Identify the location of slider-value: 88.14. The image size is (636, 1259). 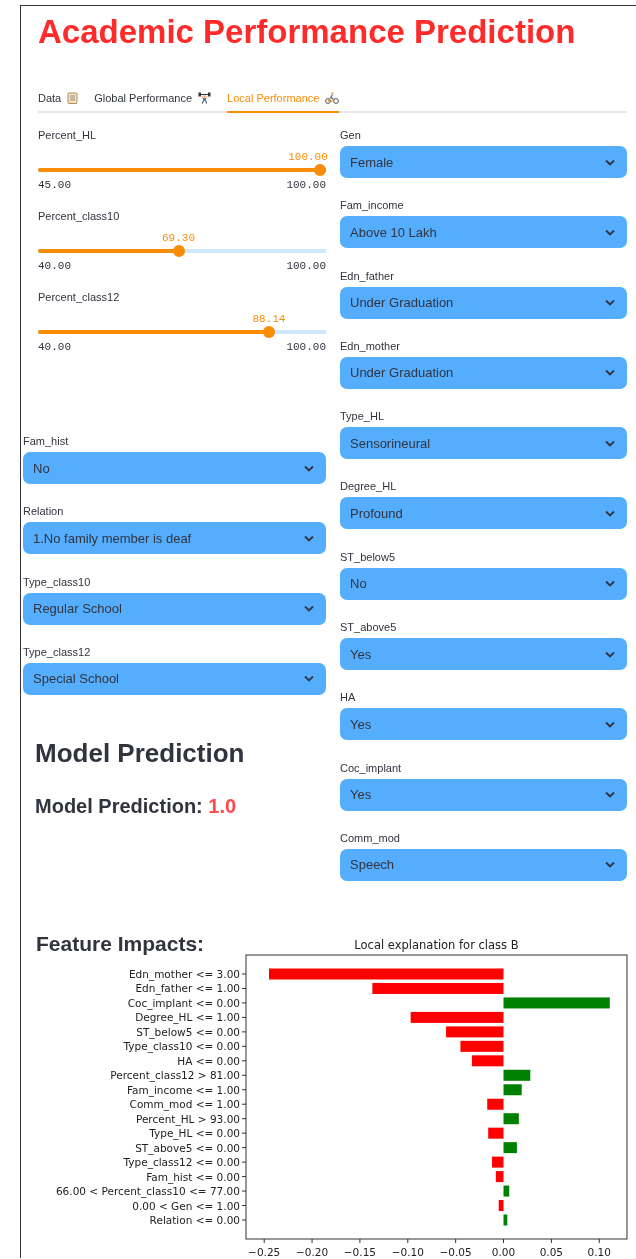
(269, 319).